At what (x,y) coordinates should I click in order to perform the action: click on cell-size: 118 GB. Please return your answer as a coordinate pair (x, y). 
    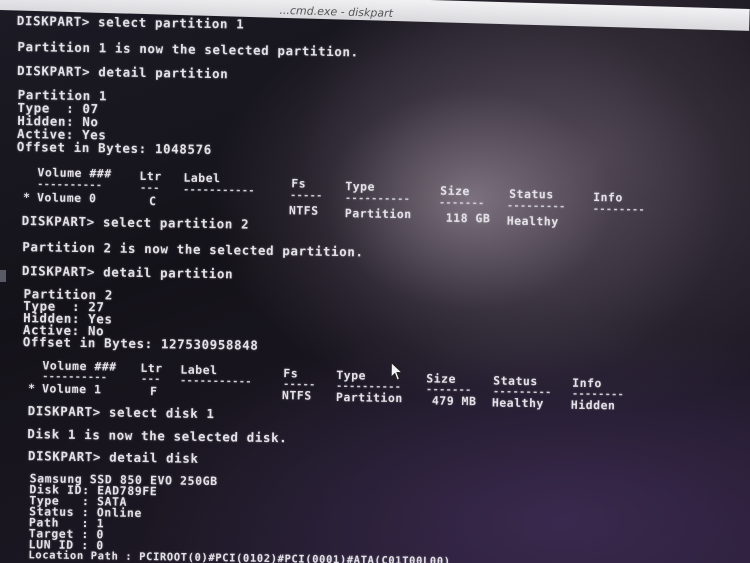
    Looking at the image, I should click on (468, 218).